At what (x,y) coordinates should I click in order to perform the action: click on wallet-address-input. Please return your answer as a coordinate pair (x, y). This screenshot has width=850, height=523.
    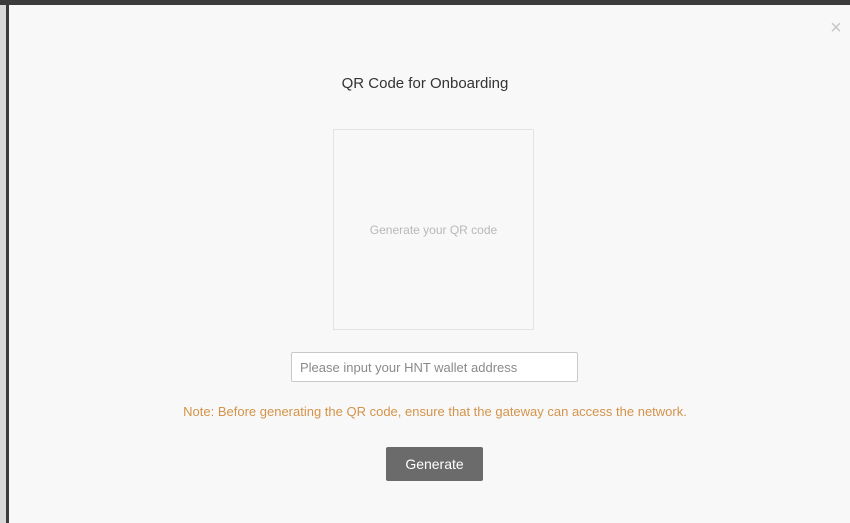
    Looking at the image, I should click on (434, 367).